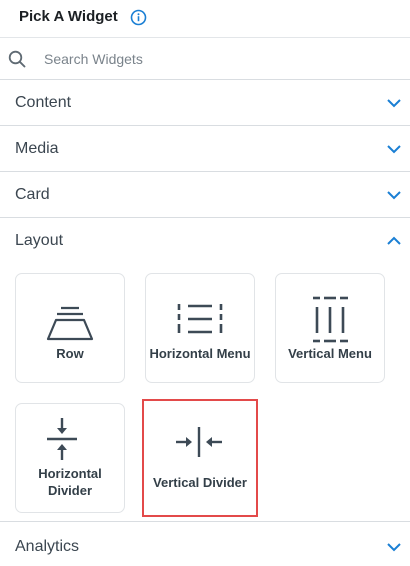 This screenshot has height=566, width=410. What do you see at coordinates (200, 353) in the screenshot?
I see `widget-label: Horizontal Menu` at bounding box center [200, 353].